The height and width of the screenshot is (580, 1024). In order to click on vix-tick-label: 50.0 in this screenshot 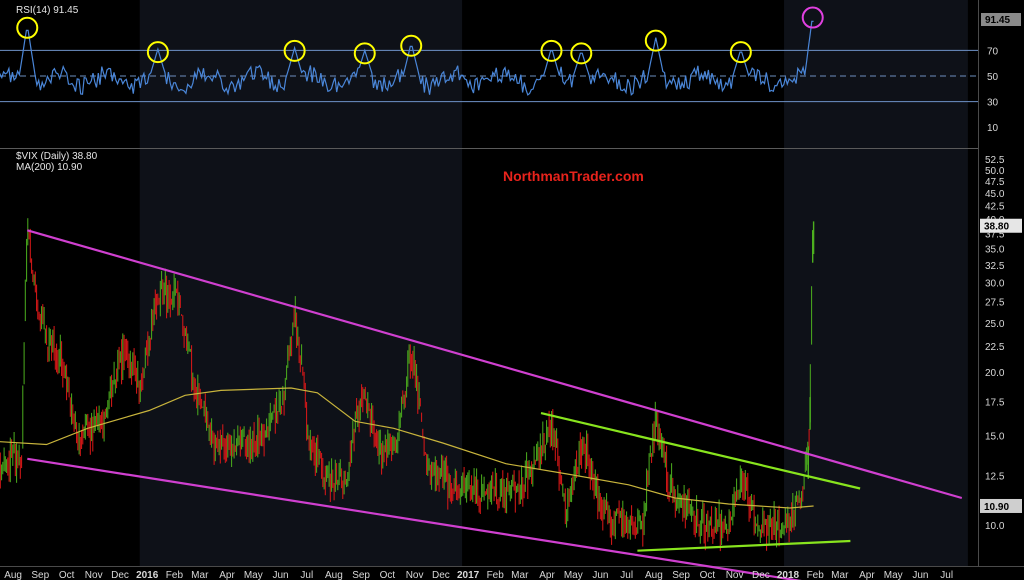, I will do `click(995, 171)`.